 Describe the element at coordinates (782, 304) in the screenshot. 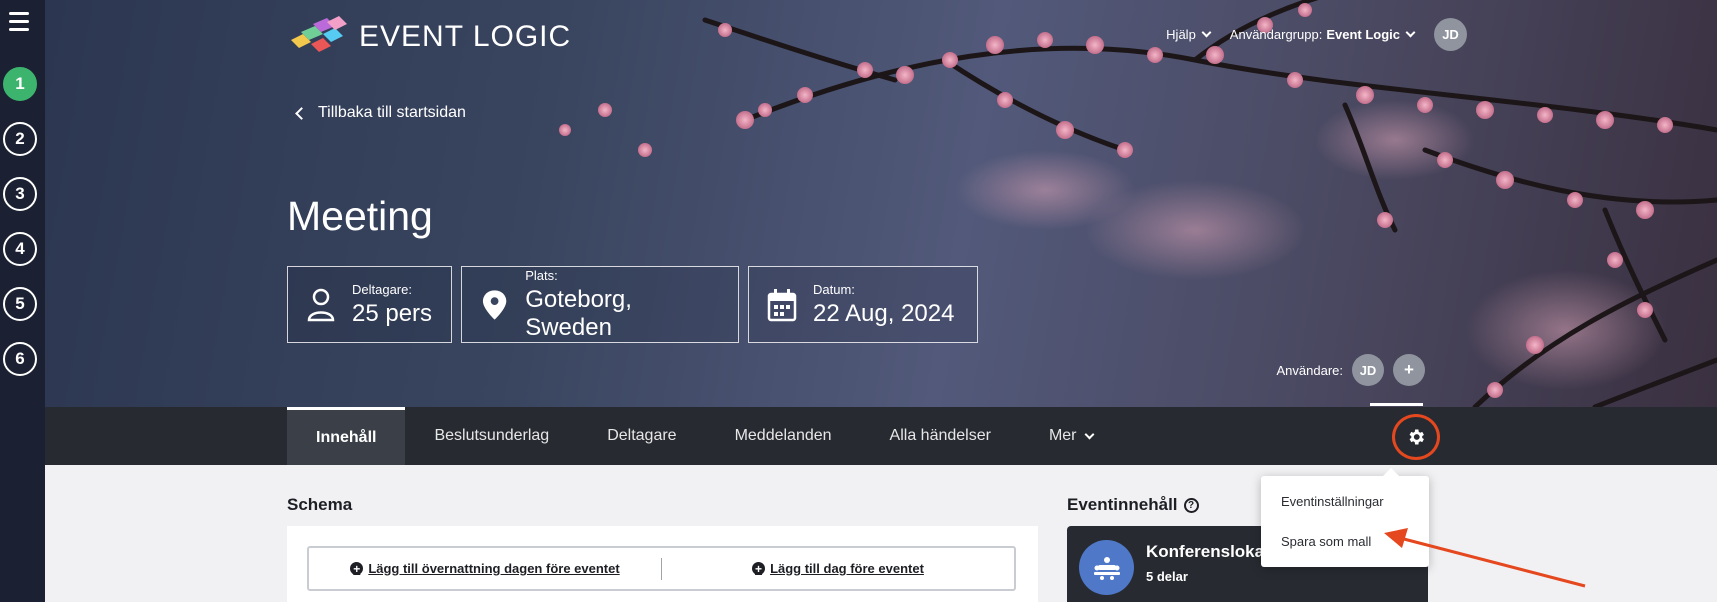

I see `calendar-icon` at that location.